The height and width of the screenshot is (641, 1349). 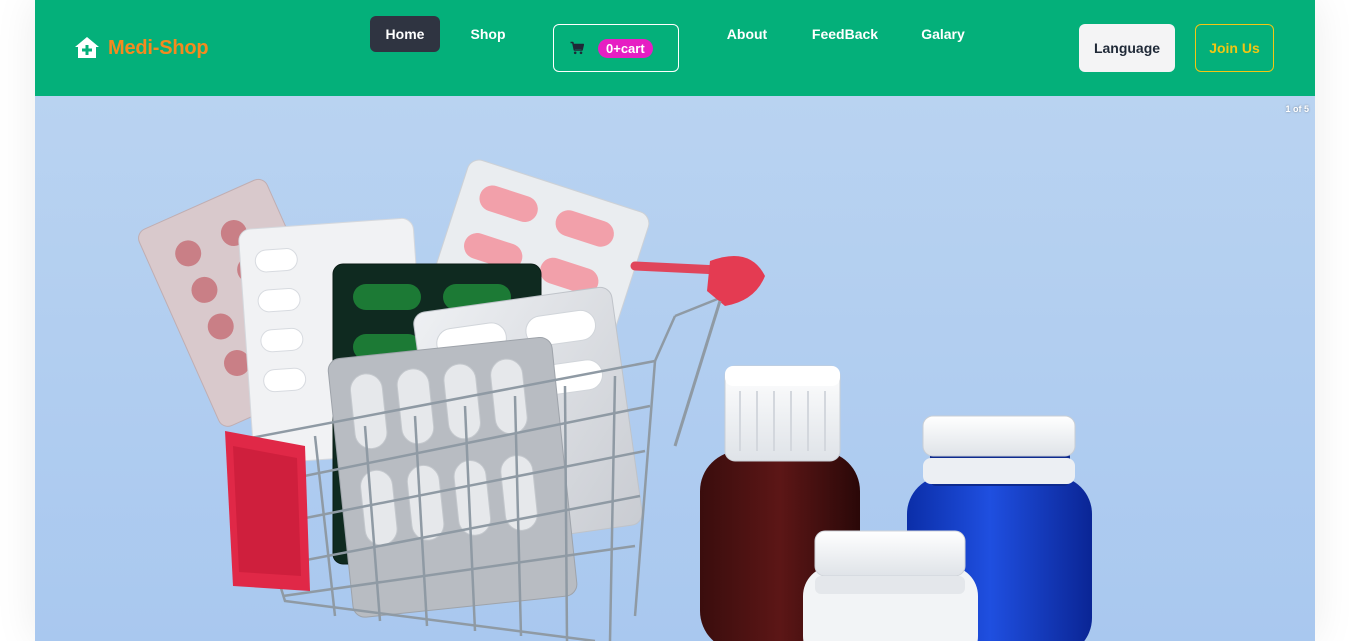 What do you see at coordinates (1297, 109) in the screenshot?
I see `slide-counter: 1 of 5` at bounding box center [1297, 109].